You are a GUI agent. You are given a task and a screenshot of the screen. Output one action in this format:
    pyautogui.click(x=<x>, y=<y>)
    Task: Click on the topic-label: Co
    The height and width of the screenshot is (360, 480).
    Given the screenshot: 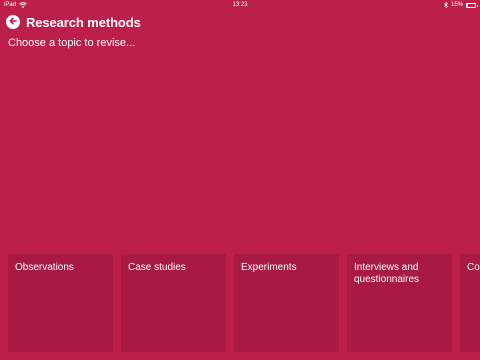 What is the action you would take?
    pyautogui.click(x=473, y=267)
    